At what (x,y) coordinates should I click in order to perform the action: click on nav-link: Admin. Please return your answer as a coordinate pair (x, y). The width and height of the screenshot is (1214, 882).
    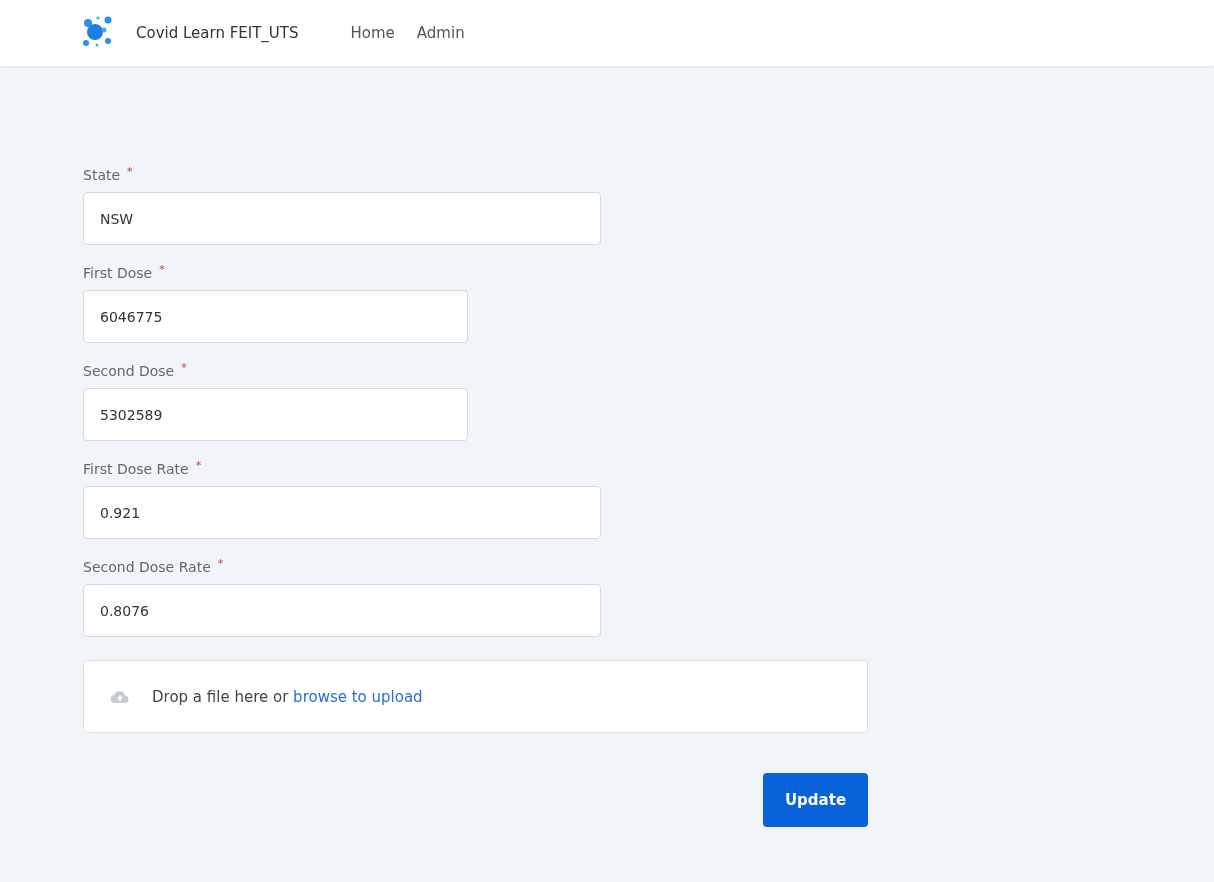
    Looking at the image, I should click on (440, 33).